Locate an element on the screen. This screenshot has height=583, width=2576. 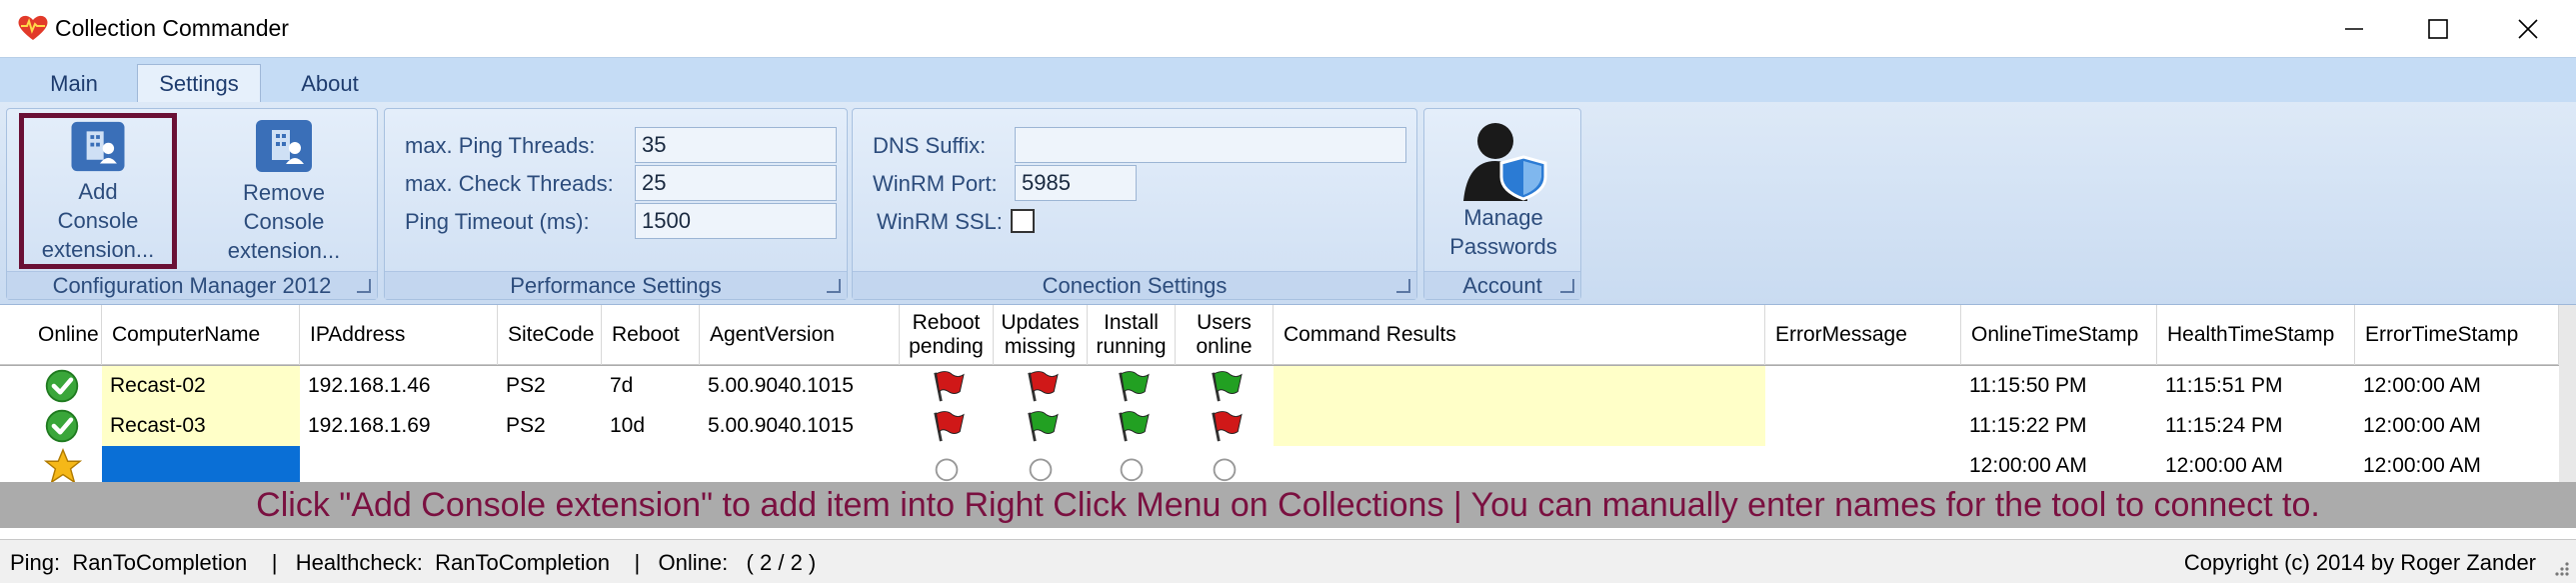
online-ts-cell: 11:15:50 PM is located at coordinates (2059, 386).